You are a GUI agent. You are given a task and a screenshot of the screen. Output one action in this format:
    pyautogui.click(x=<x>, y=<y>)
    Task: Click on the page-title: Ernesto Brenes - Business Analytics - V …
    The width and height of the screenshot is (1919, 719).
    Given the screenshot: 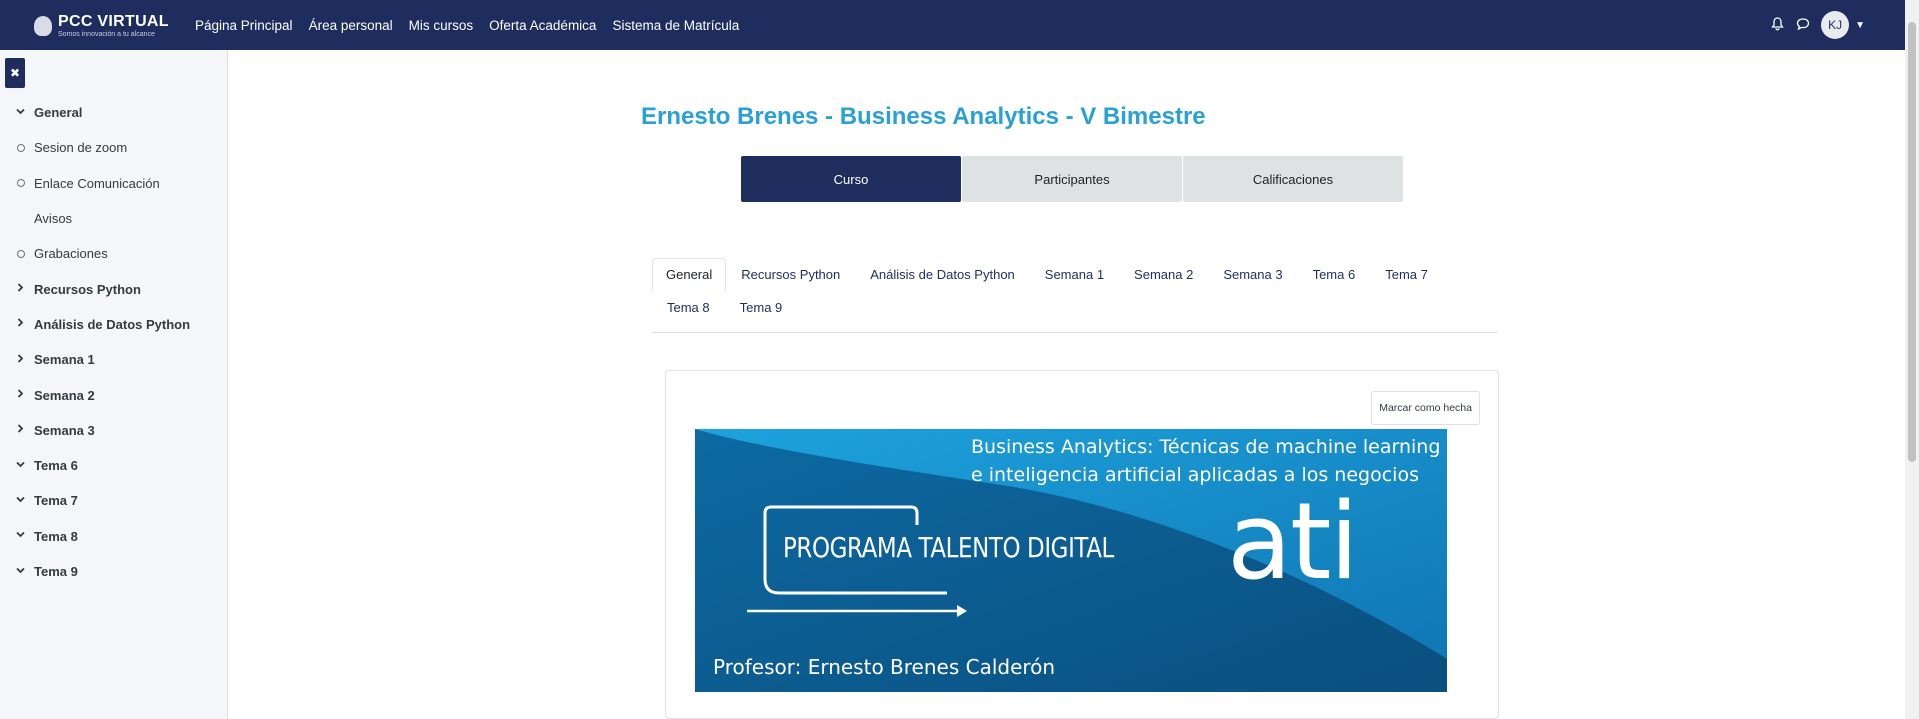 What is the action you would take?
    pyautogui.click(x=923, y=116)
    